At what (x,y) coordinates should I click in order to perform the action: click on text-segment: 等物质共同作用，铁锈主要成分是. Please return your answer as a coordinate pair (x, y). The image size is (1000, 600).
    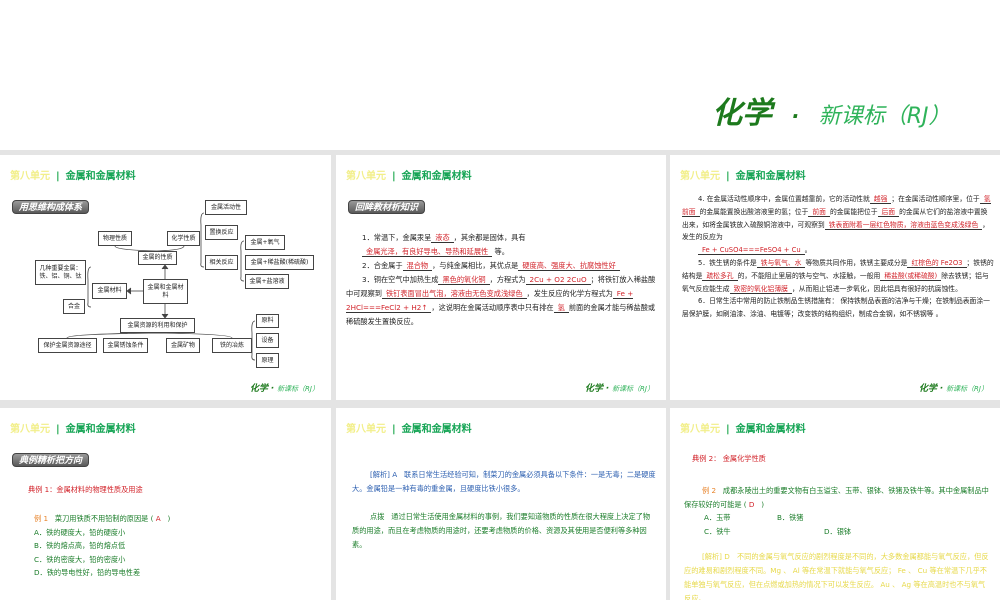
    Looking at the image, I should click on (856, 262).